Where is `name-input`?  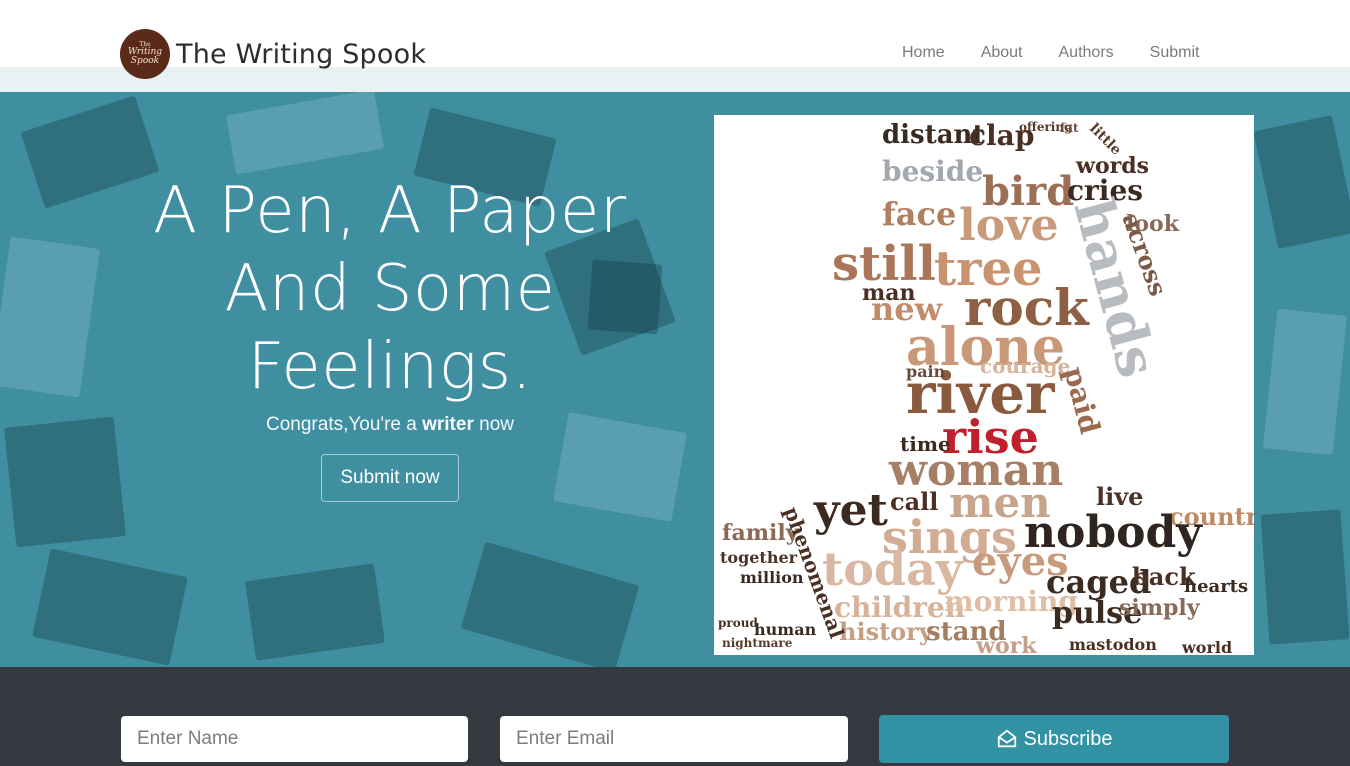 name-input is located at coordinates (294, 739).